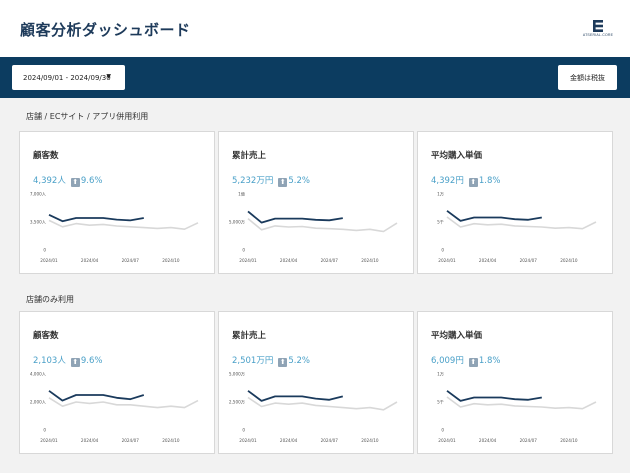 Image resolution: width=630 pixels, height=473 pixels. I want to click on y-tick-label: 4,000人, so click(38, 374).